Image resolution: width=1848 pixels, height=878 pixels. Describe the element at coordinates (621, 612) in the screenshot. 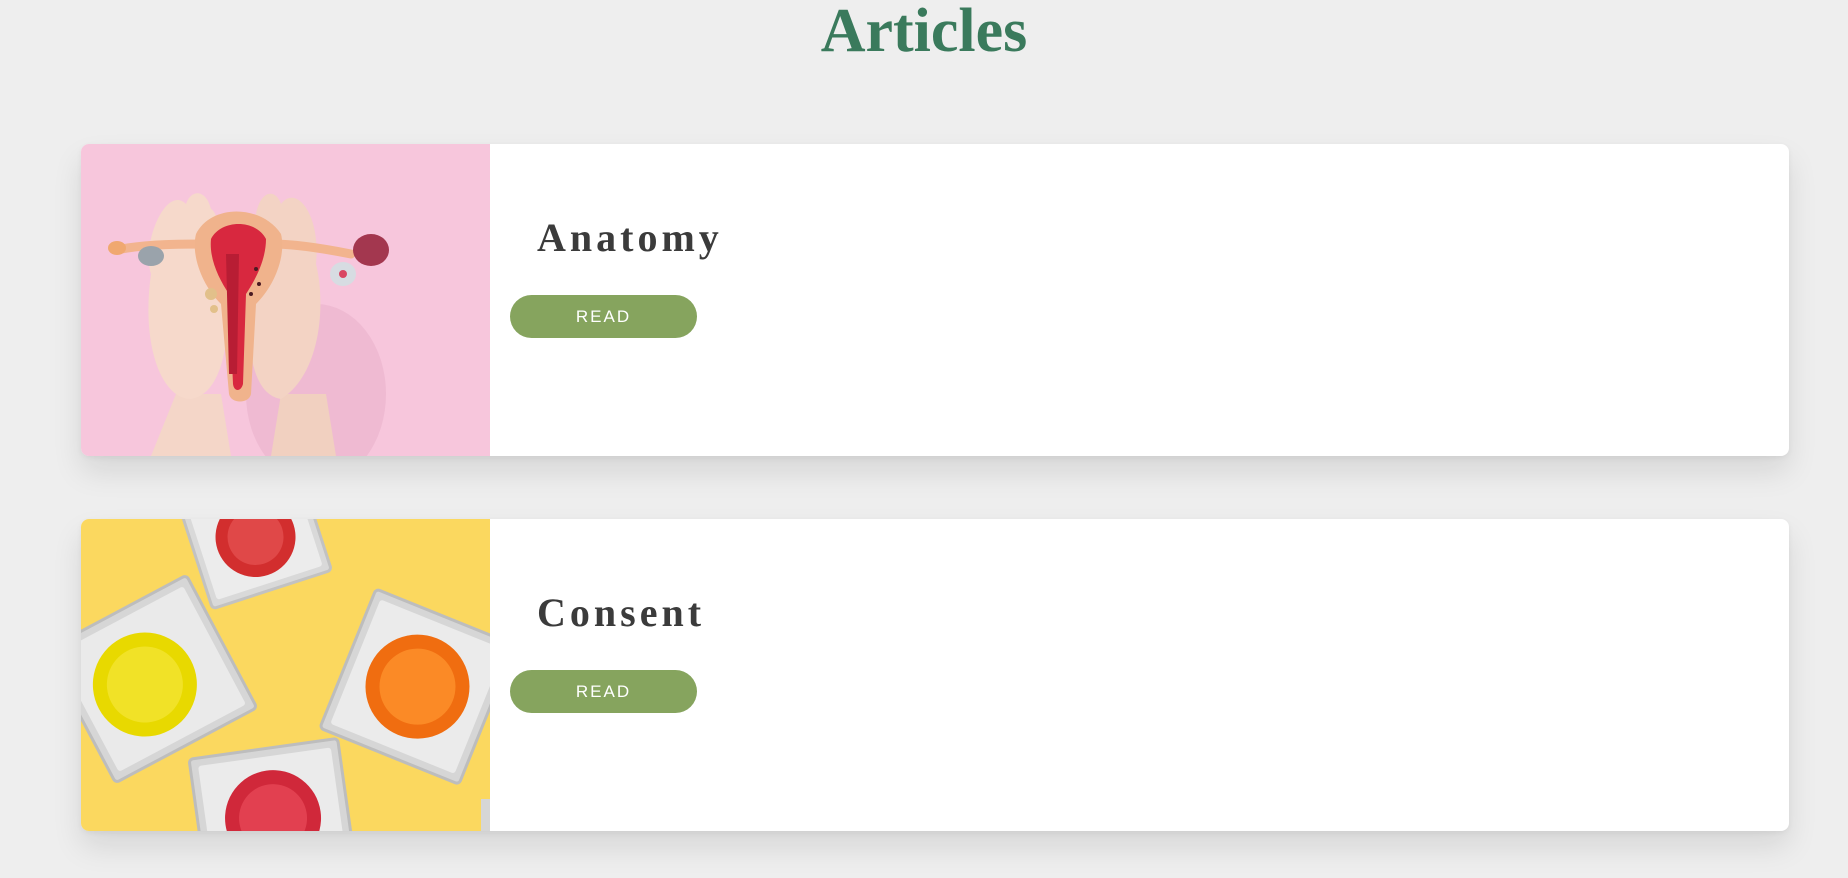

I see `article-title-consent: Consent` at that location.